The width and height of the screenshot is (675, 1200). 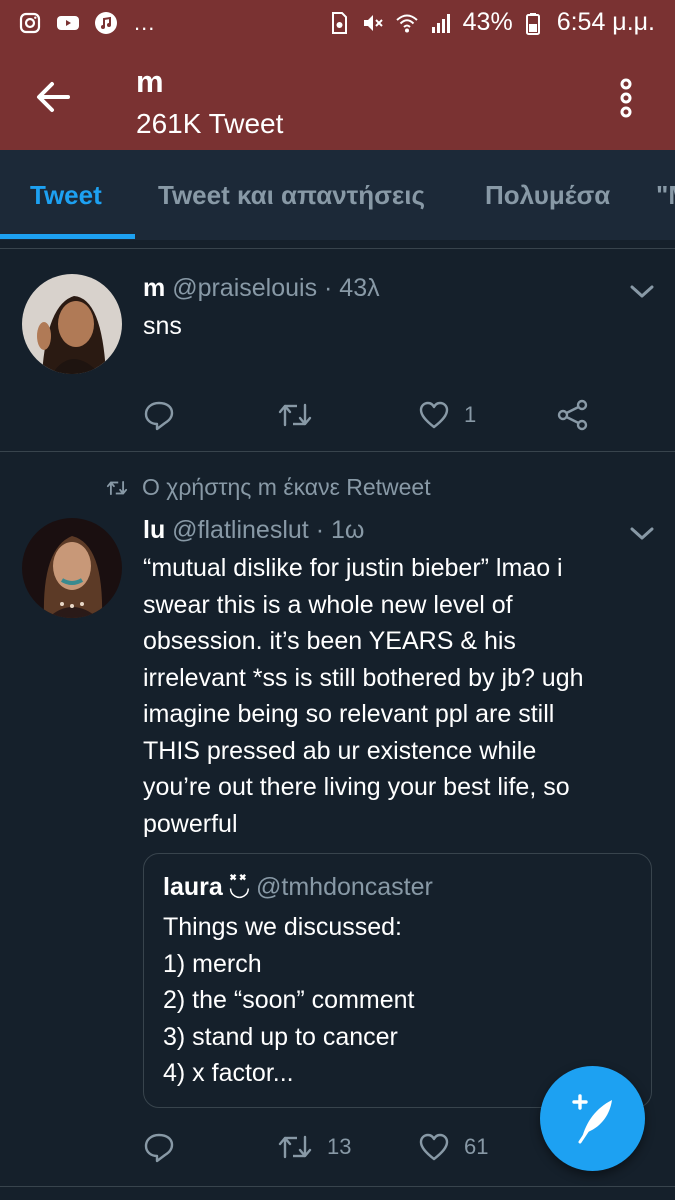 What do you see at coordinates (470, 414) in the screenshot?
I see `like-count: 1` at bounding box center [470, 414].